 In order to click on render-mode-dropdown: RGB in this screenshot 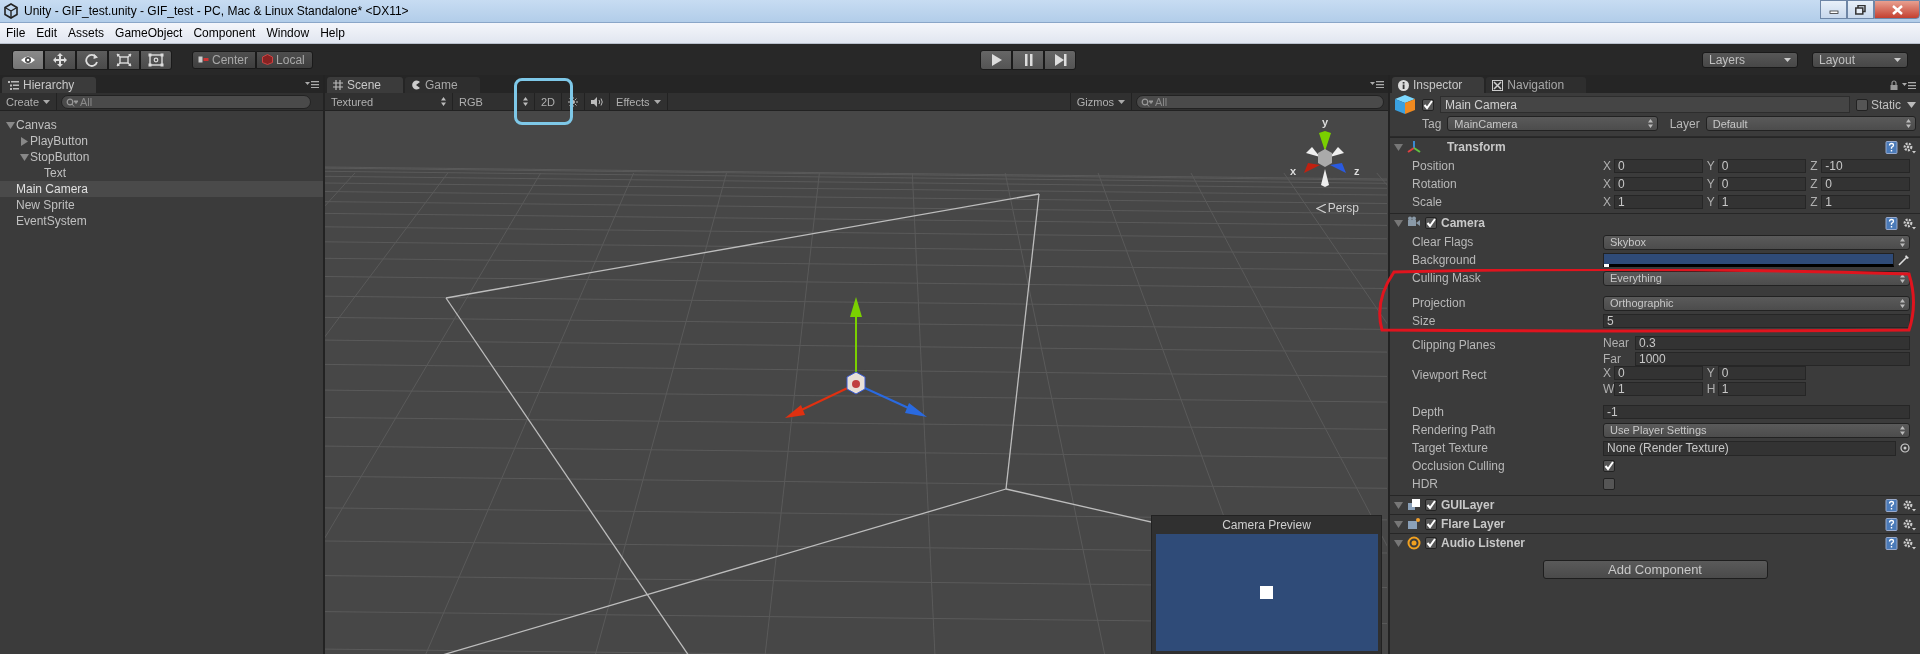, I will do `click(494, 101)`.